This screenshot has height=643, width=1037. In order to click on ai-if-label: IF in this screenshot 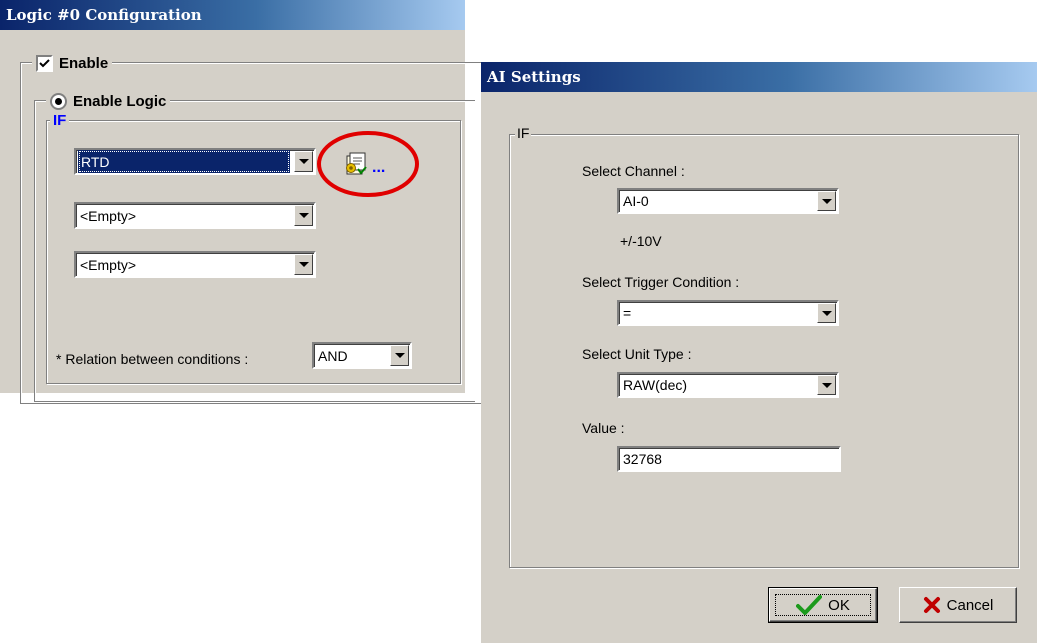, I will do `click(523, 133)`.